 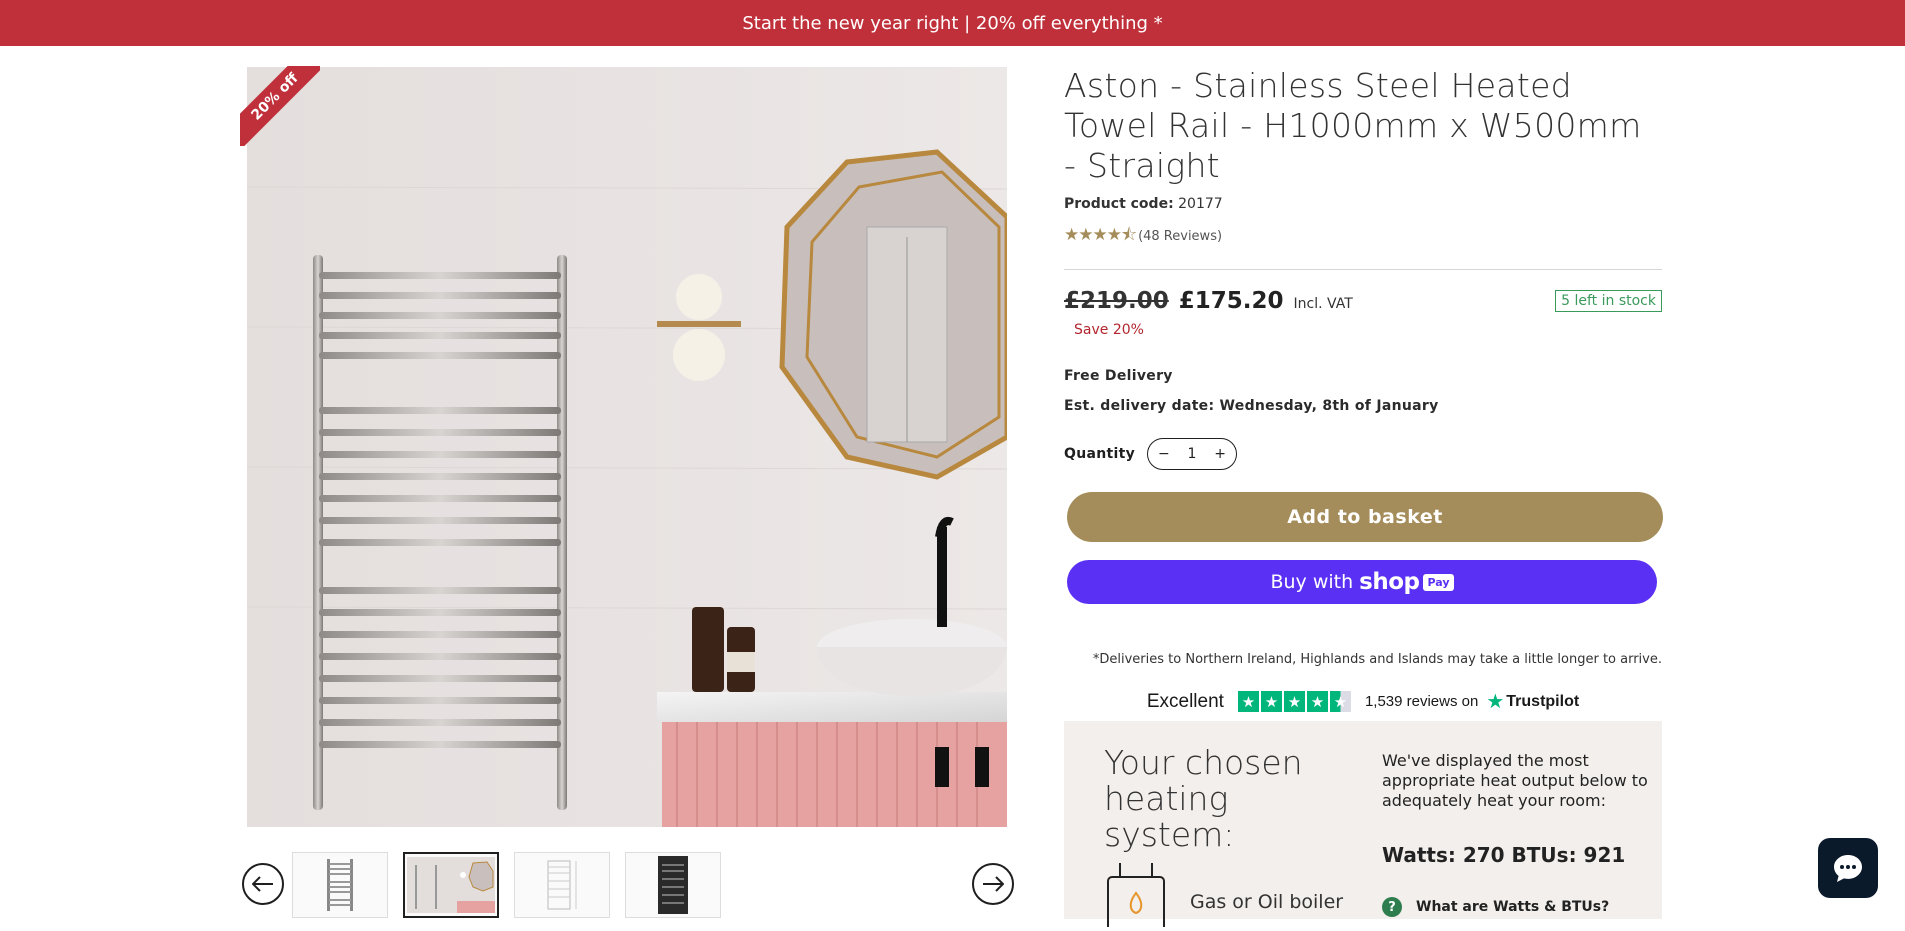 What do you see at coordinates (1392, 907) in the screenshot?
I see `question-icon: ?` at bounding box center [1392, 907].